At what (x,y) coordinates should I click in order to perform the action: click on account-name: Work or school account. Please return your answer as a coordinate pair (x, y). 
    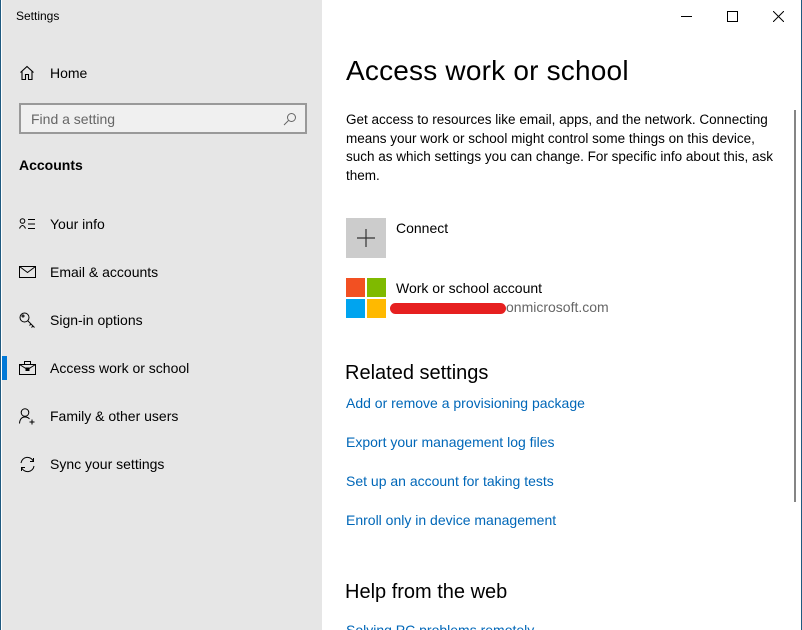
    Looking at the image, I should click on (469, 288).